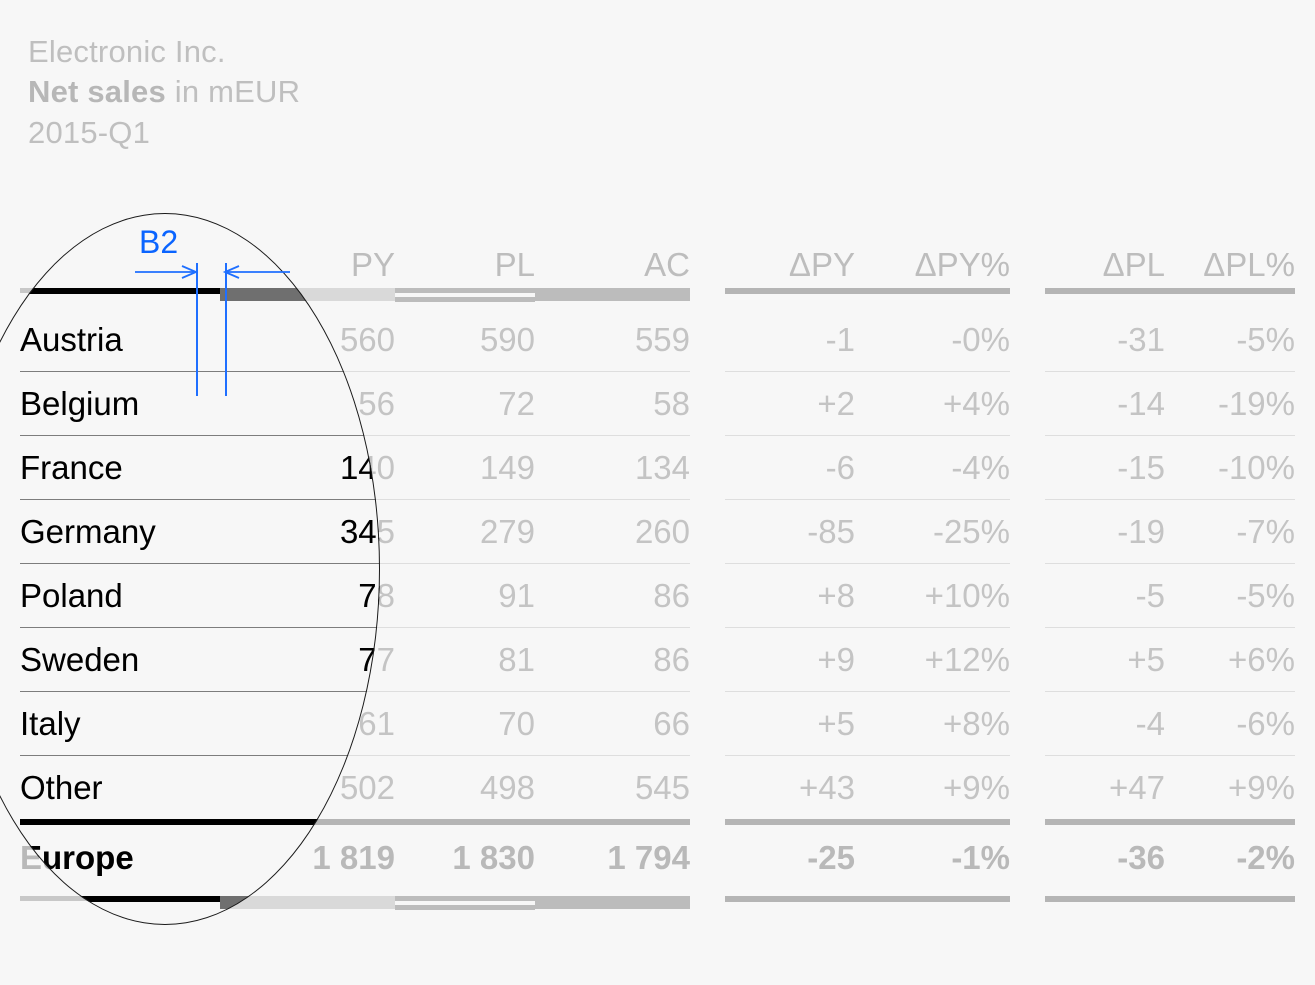 This screenshot has height=985, width=1315. Describe the element at coordinates (1105, 904) in the screenshot. I see `footer-marker-delta-pl` at that location.